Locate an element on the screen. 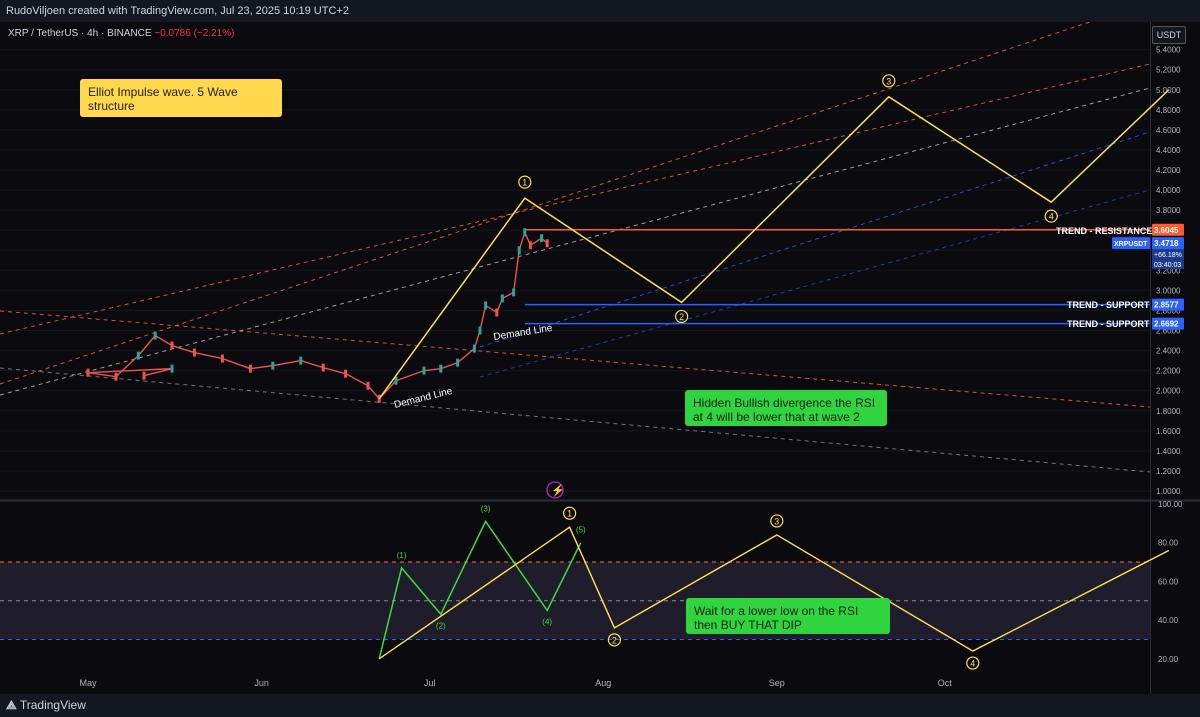 The height and width of the screenshot is (717, 1200). price-tick: 1.4000 is located at coordinates (1168, 451).